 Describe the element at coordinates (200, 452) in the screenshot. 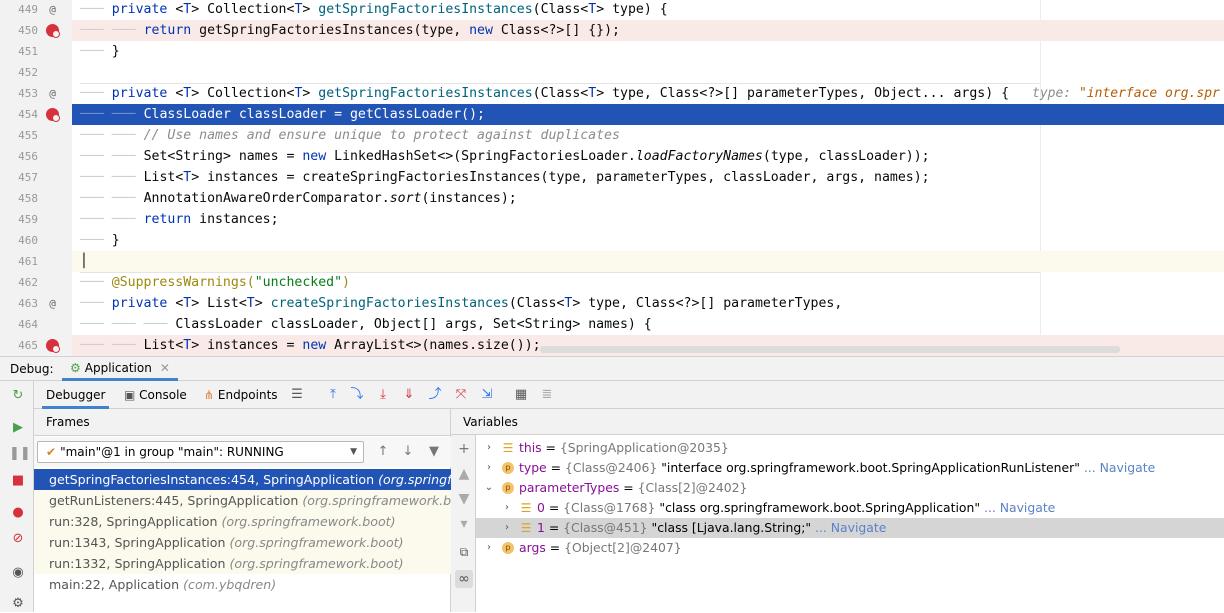

I see `thread-selector: ✔ "main"@1 in group "main": RUNNING ▼` at that location.